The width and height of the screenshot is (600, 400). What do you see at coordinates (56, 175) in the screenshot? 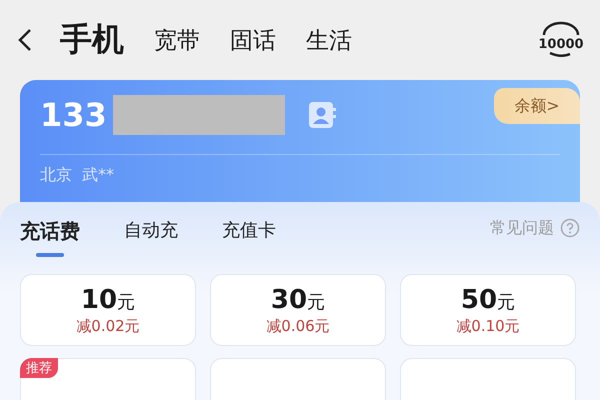
I see `region-text: 北京` at bounding box center [56, 175].